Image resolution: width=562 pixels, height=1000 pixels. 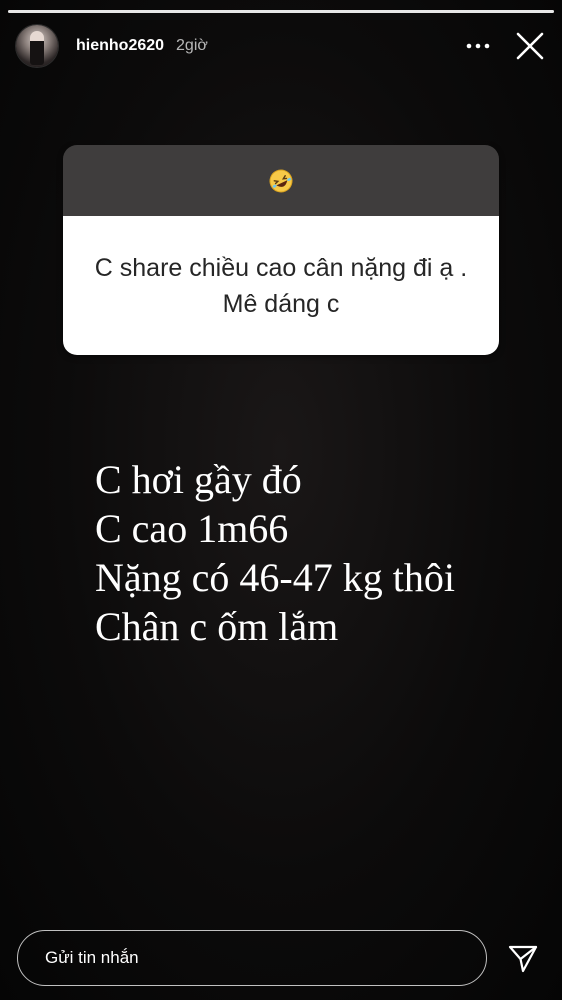 I want to click on story-progress-fill, so click(x=281, y=11).